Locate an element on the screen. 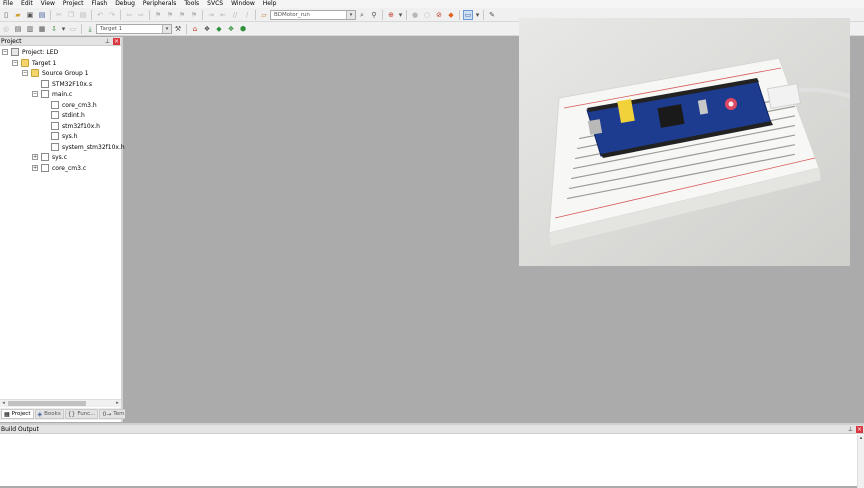 This screenshot has width=864, height=488. project-icon is located at coordinates (15, 52).